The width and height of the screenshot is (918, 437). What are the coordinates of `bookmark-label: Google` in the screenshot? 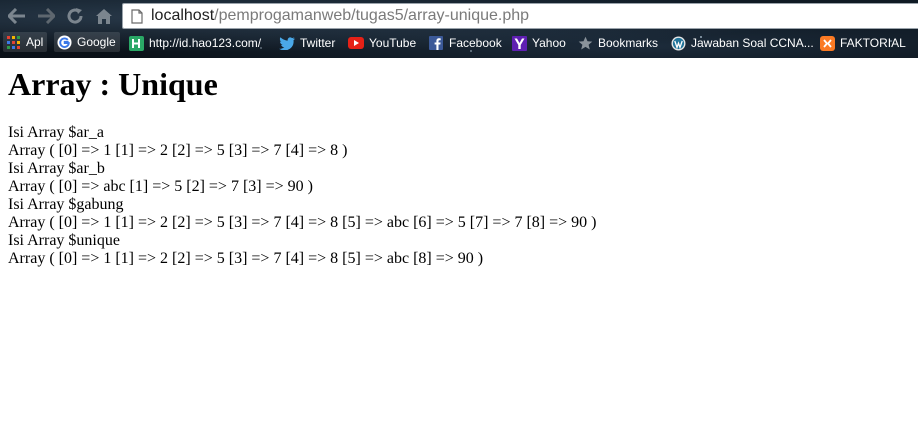 It's located at (96, 42).